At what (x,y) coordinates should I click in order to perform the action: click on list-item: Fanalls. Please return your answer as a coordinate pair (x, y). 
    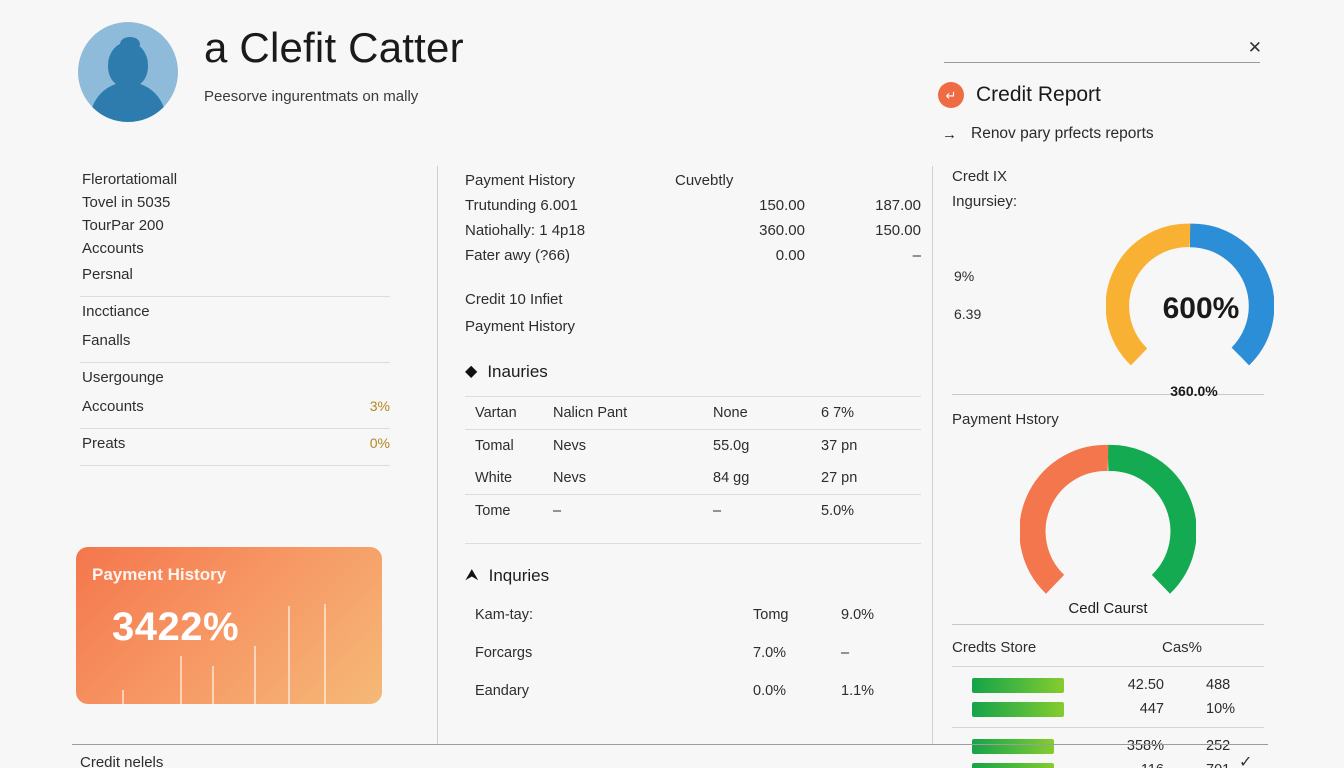
    Looking at the image, I should click on (235, 340).